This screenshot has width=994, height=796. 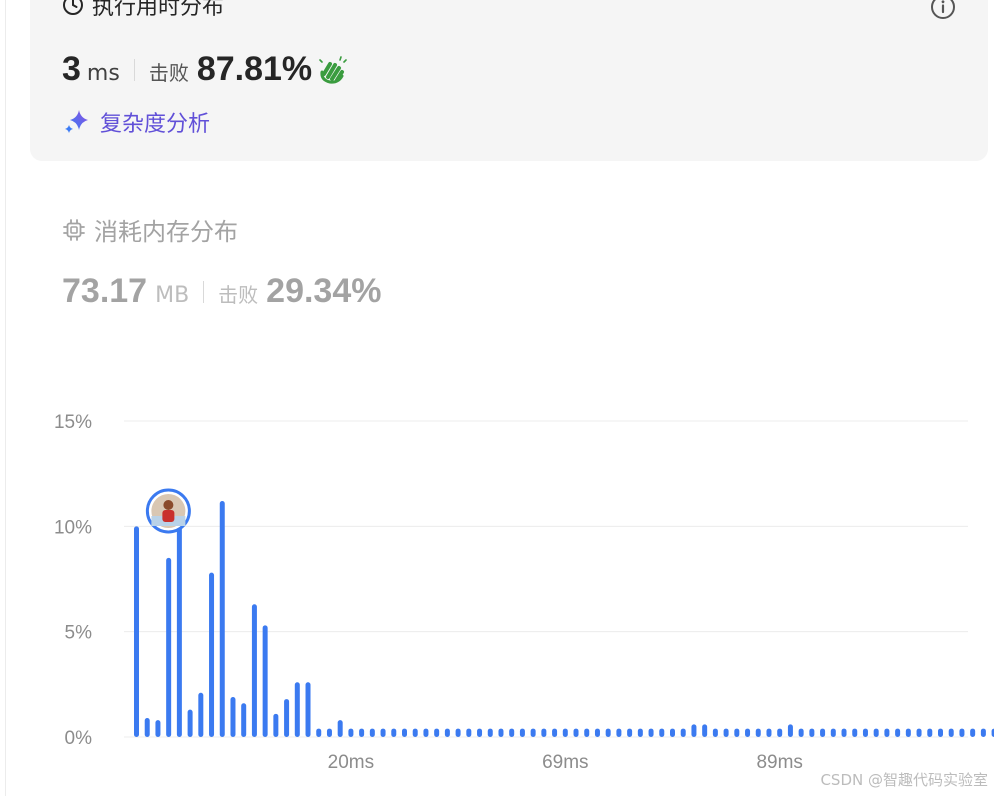 What do you see at coordinates (134, 69) in the screenshot?
I see `metric-divider` at bounding box center [134, 69].